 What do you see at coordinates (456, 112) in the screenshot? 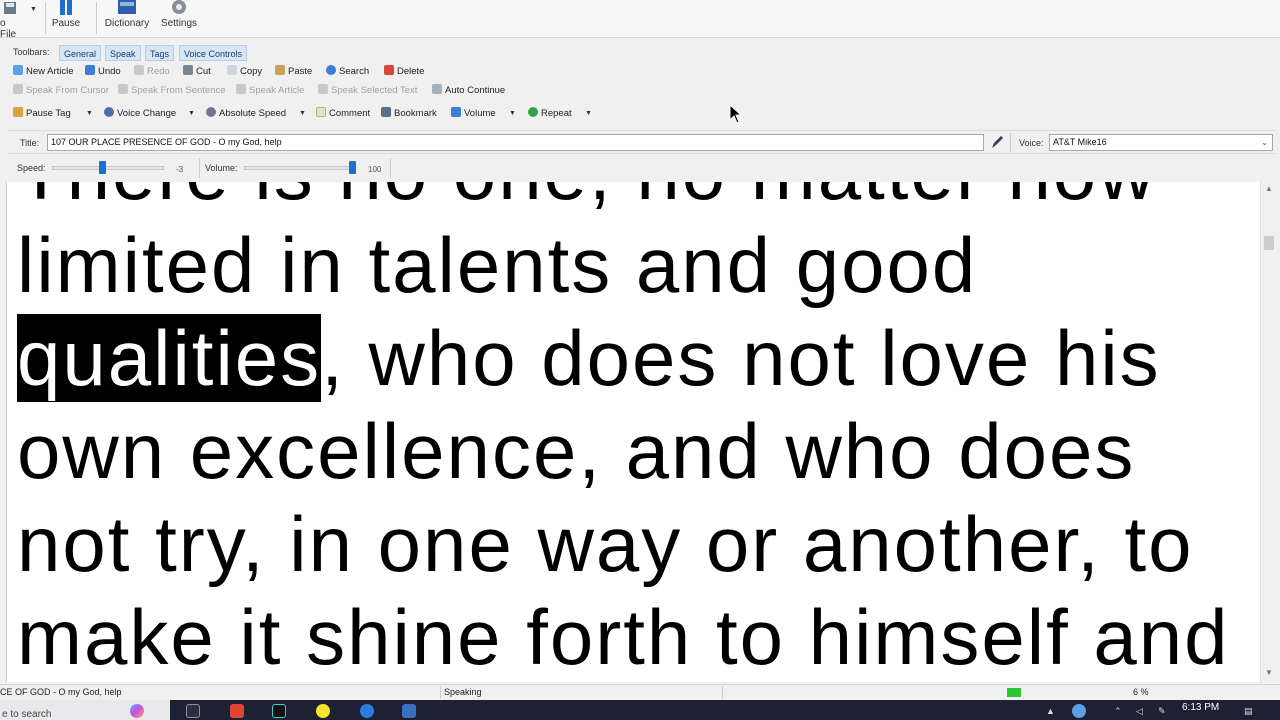
I see `speaker-icon` at bounding box center [456, 112].